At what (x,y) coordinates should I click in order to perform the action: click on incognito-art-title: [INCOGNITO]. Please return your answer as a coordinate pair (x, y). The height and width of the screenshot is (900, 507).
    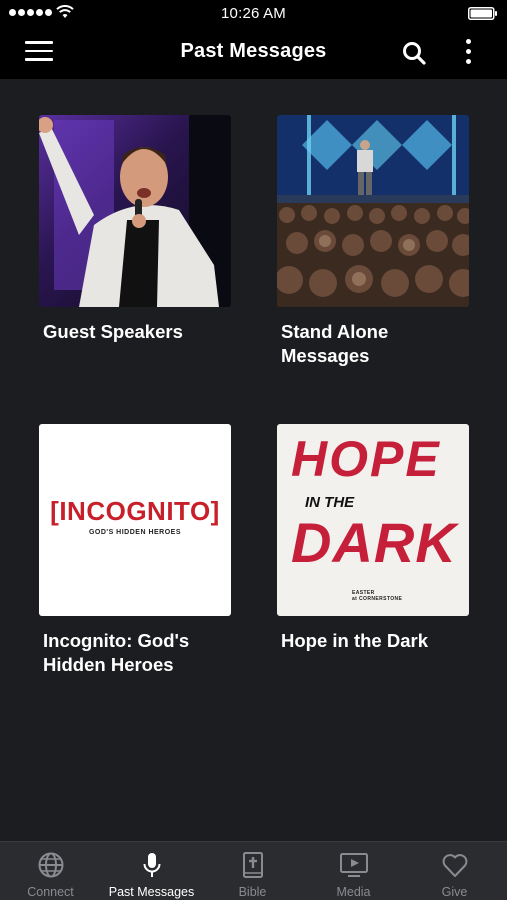
    Looking at the image, I should click on (135, 511).